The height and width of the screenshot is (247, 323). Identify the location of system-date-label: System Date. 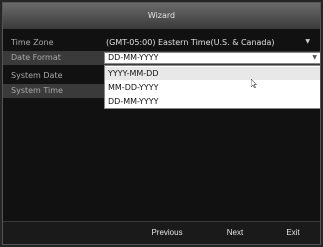
(37, 75).